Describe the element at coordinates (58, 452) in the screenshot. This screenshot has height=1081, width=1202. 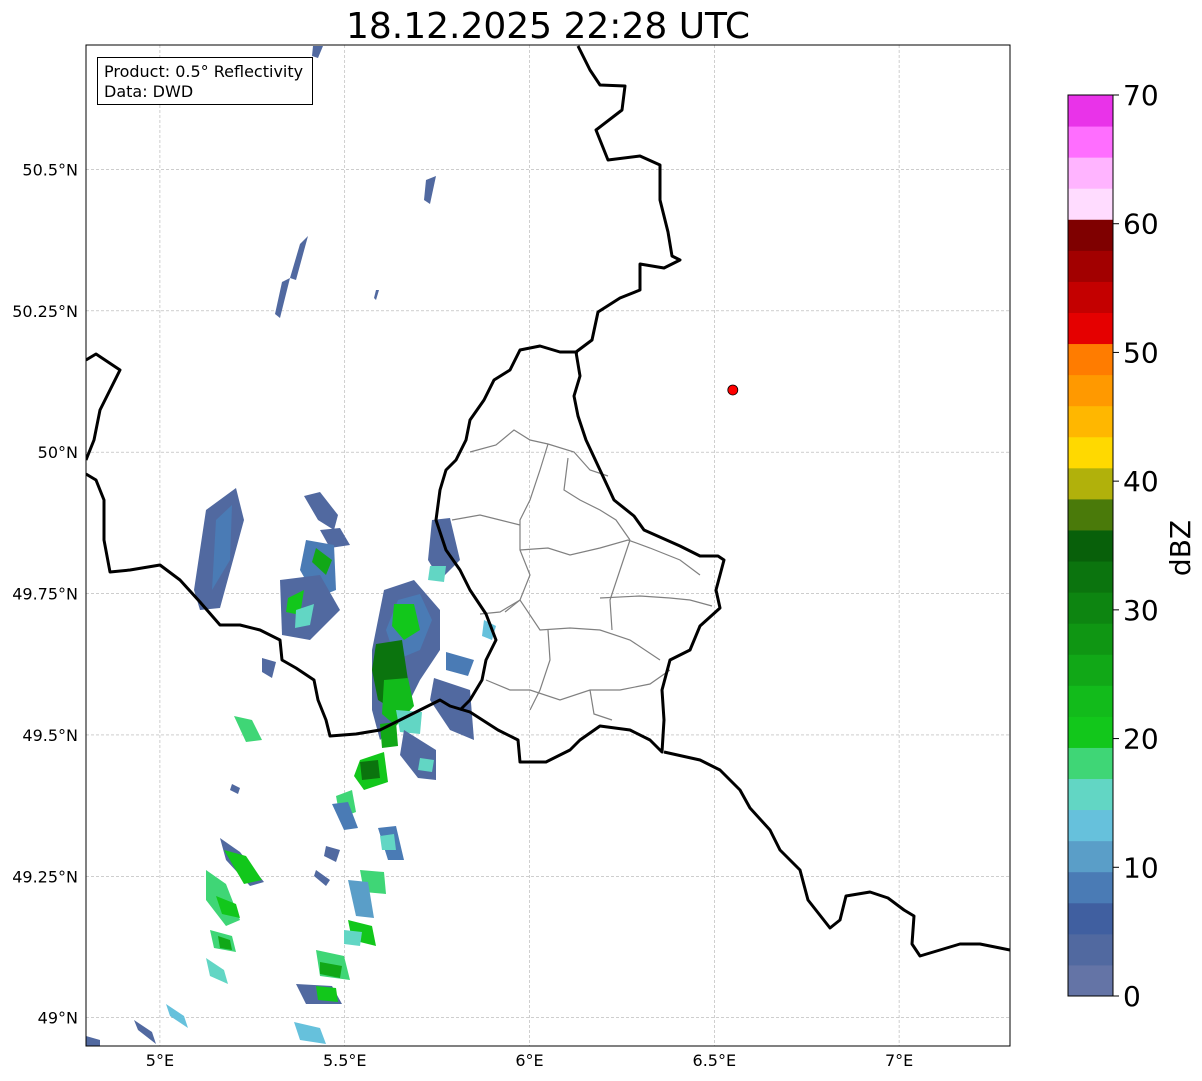
I see `lat-tick-label: 50°N` at that location.